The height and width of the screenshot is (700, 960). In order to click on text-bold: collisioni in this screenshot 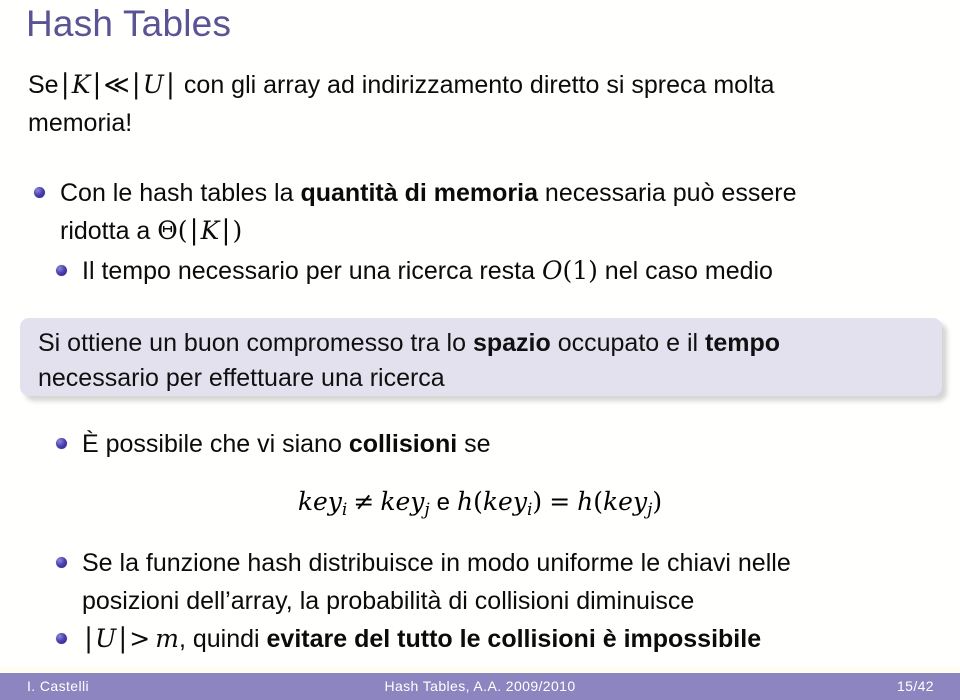, I will do `click(403, 444)`.